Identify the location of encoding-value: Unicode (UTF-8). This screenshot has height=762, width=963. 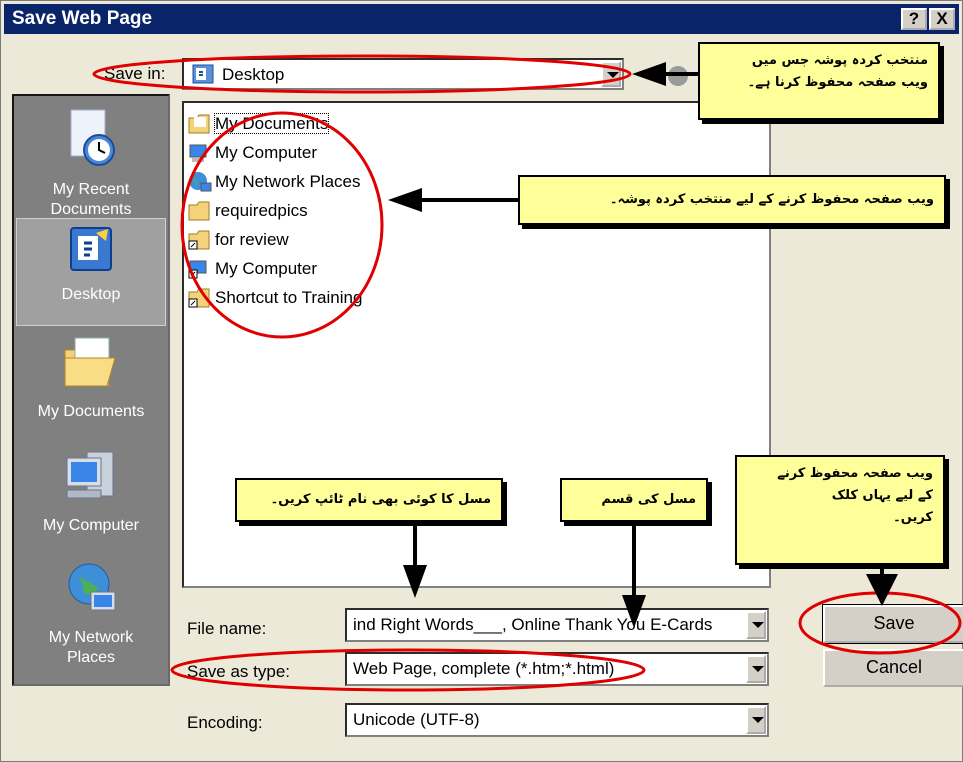
(416, 719).